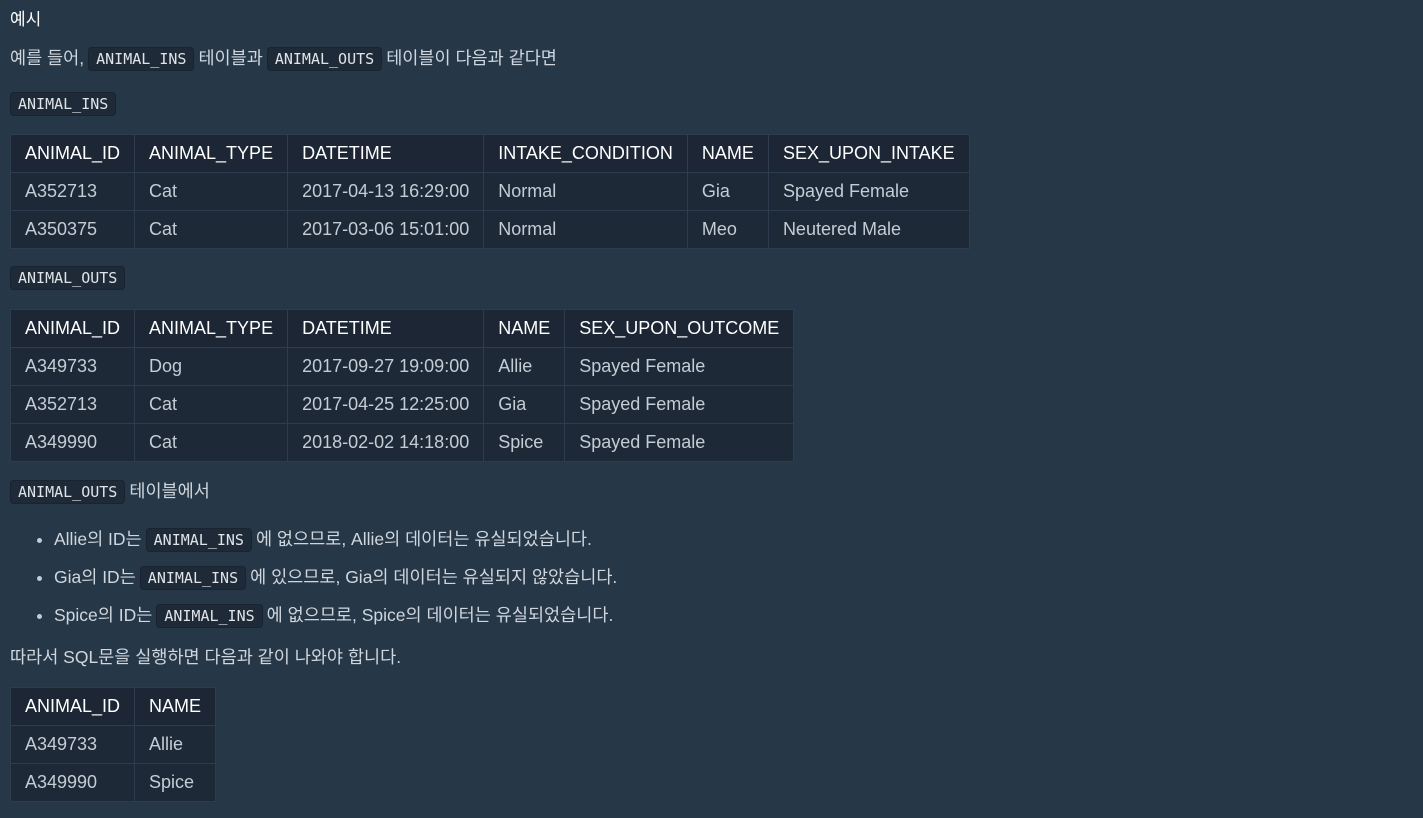 The image size is (1423, 818). What do you see at coordinates (386, 191) in the screenshot?
I see `table-cell: 2017-04-13 16:29:00` at bounding box center [386, 191].